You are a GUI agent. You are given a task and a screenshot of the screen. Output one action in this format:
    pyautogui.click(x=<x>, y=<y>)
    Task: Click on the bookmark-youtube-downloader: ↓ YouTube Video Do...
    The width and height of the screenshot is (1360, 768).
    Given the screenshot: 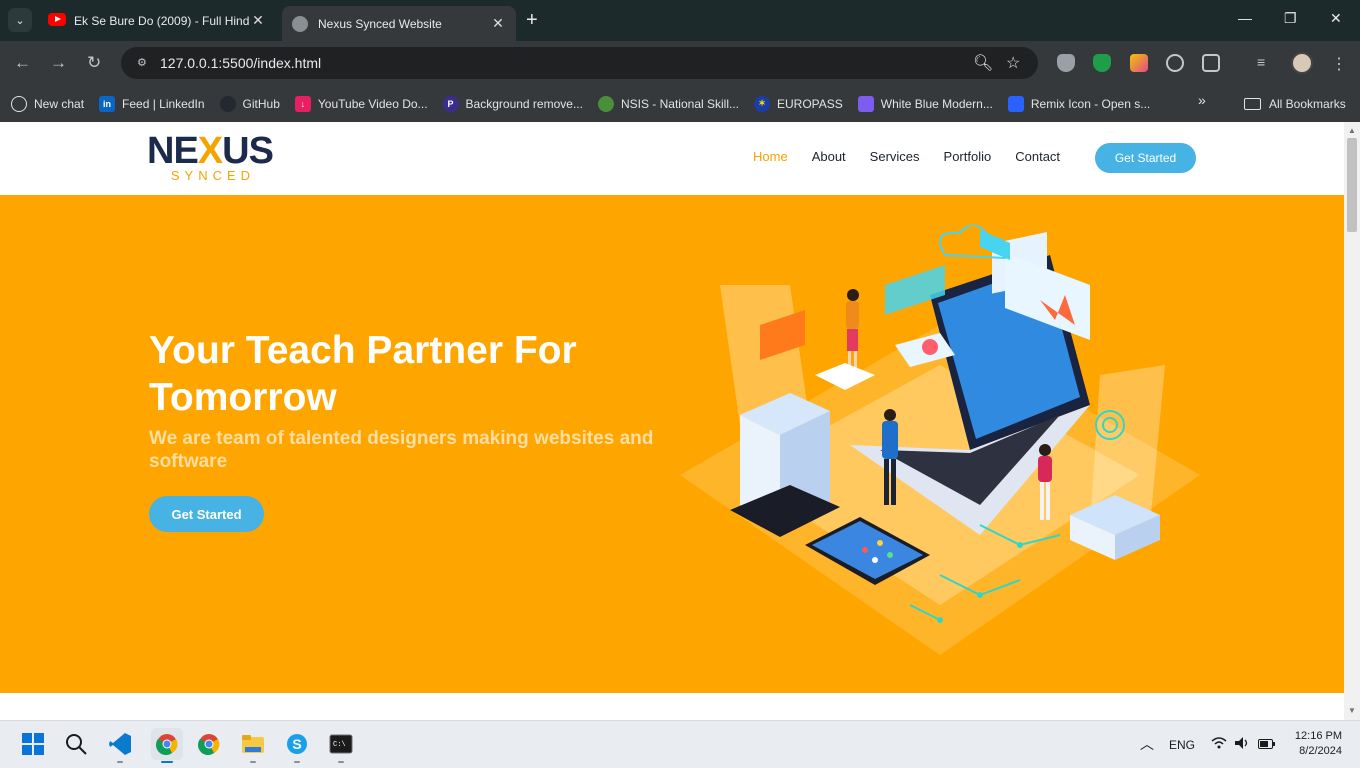 What is the action you would take?
    pyautogui.click(x=361, y=103)
    